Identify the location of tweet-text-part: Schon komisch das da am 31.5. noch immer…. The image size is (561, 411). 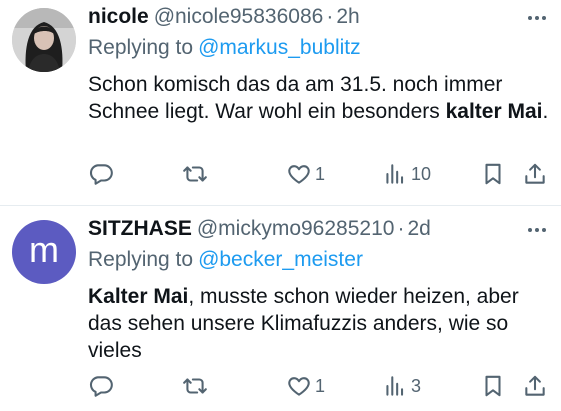
(295, 98).